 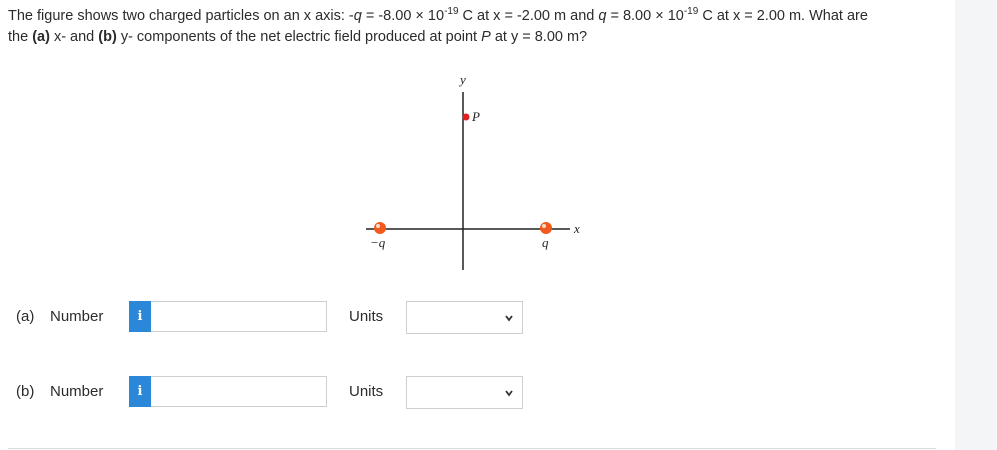 What do you see at coordinates (576, 228) in the screenshot?
I see `x-axis-label: x` at bounding box center [576, 228].